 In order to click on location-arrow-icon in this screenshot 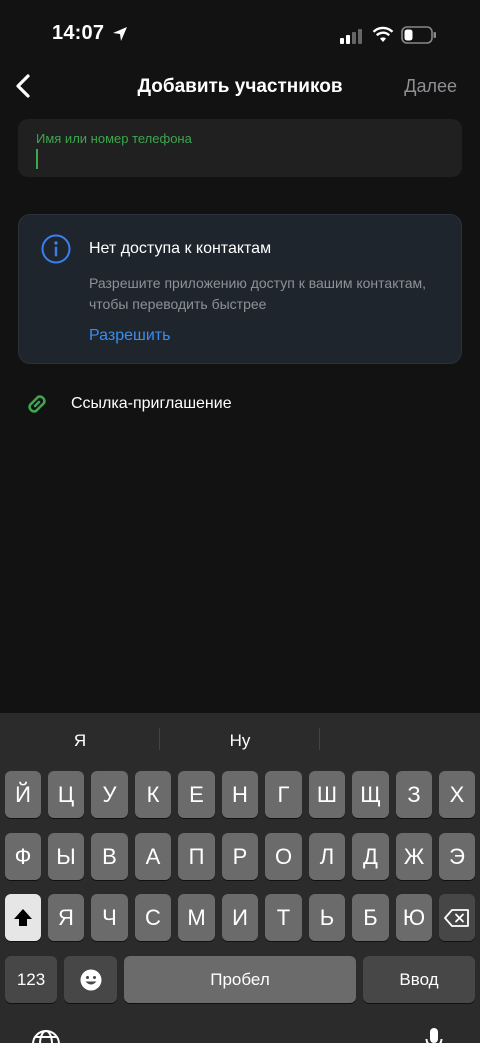, I will do `click(120, 34)`.